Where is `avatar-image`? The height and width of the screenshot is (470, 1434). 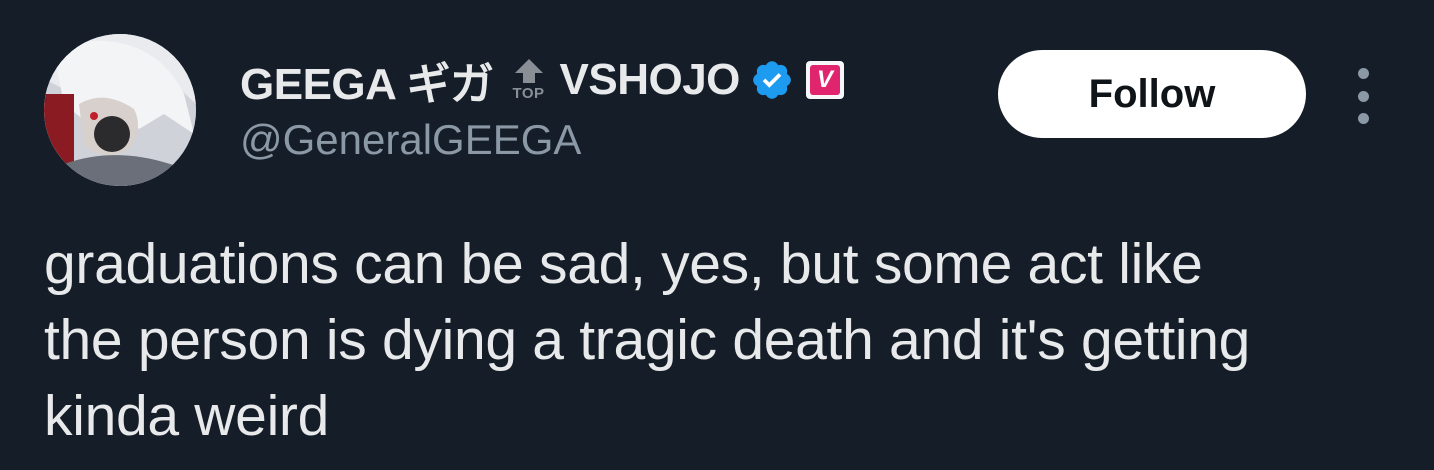
avatar-image is located at coordinates (120, 110).